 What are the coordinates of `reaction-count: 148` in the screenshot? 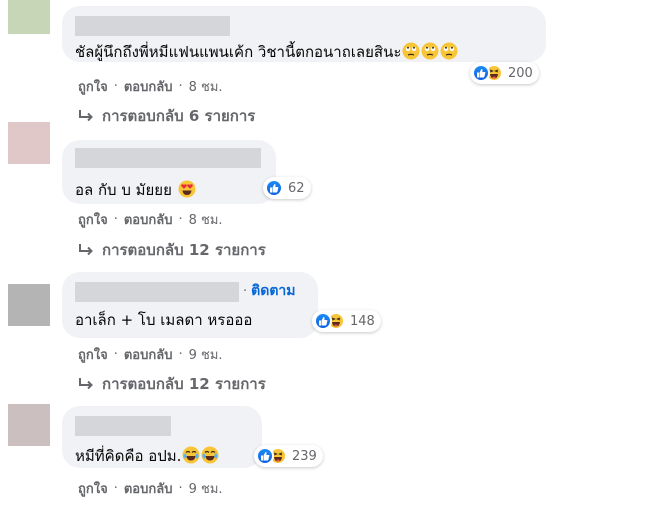 It's located at (362, 321).